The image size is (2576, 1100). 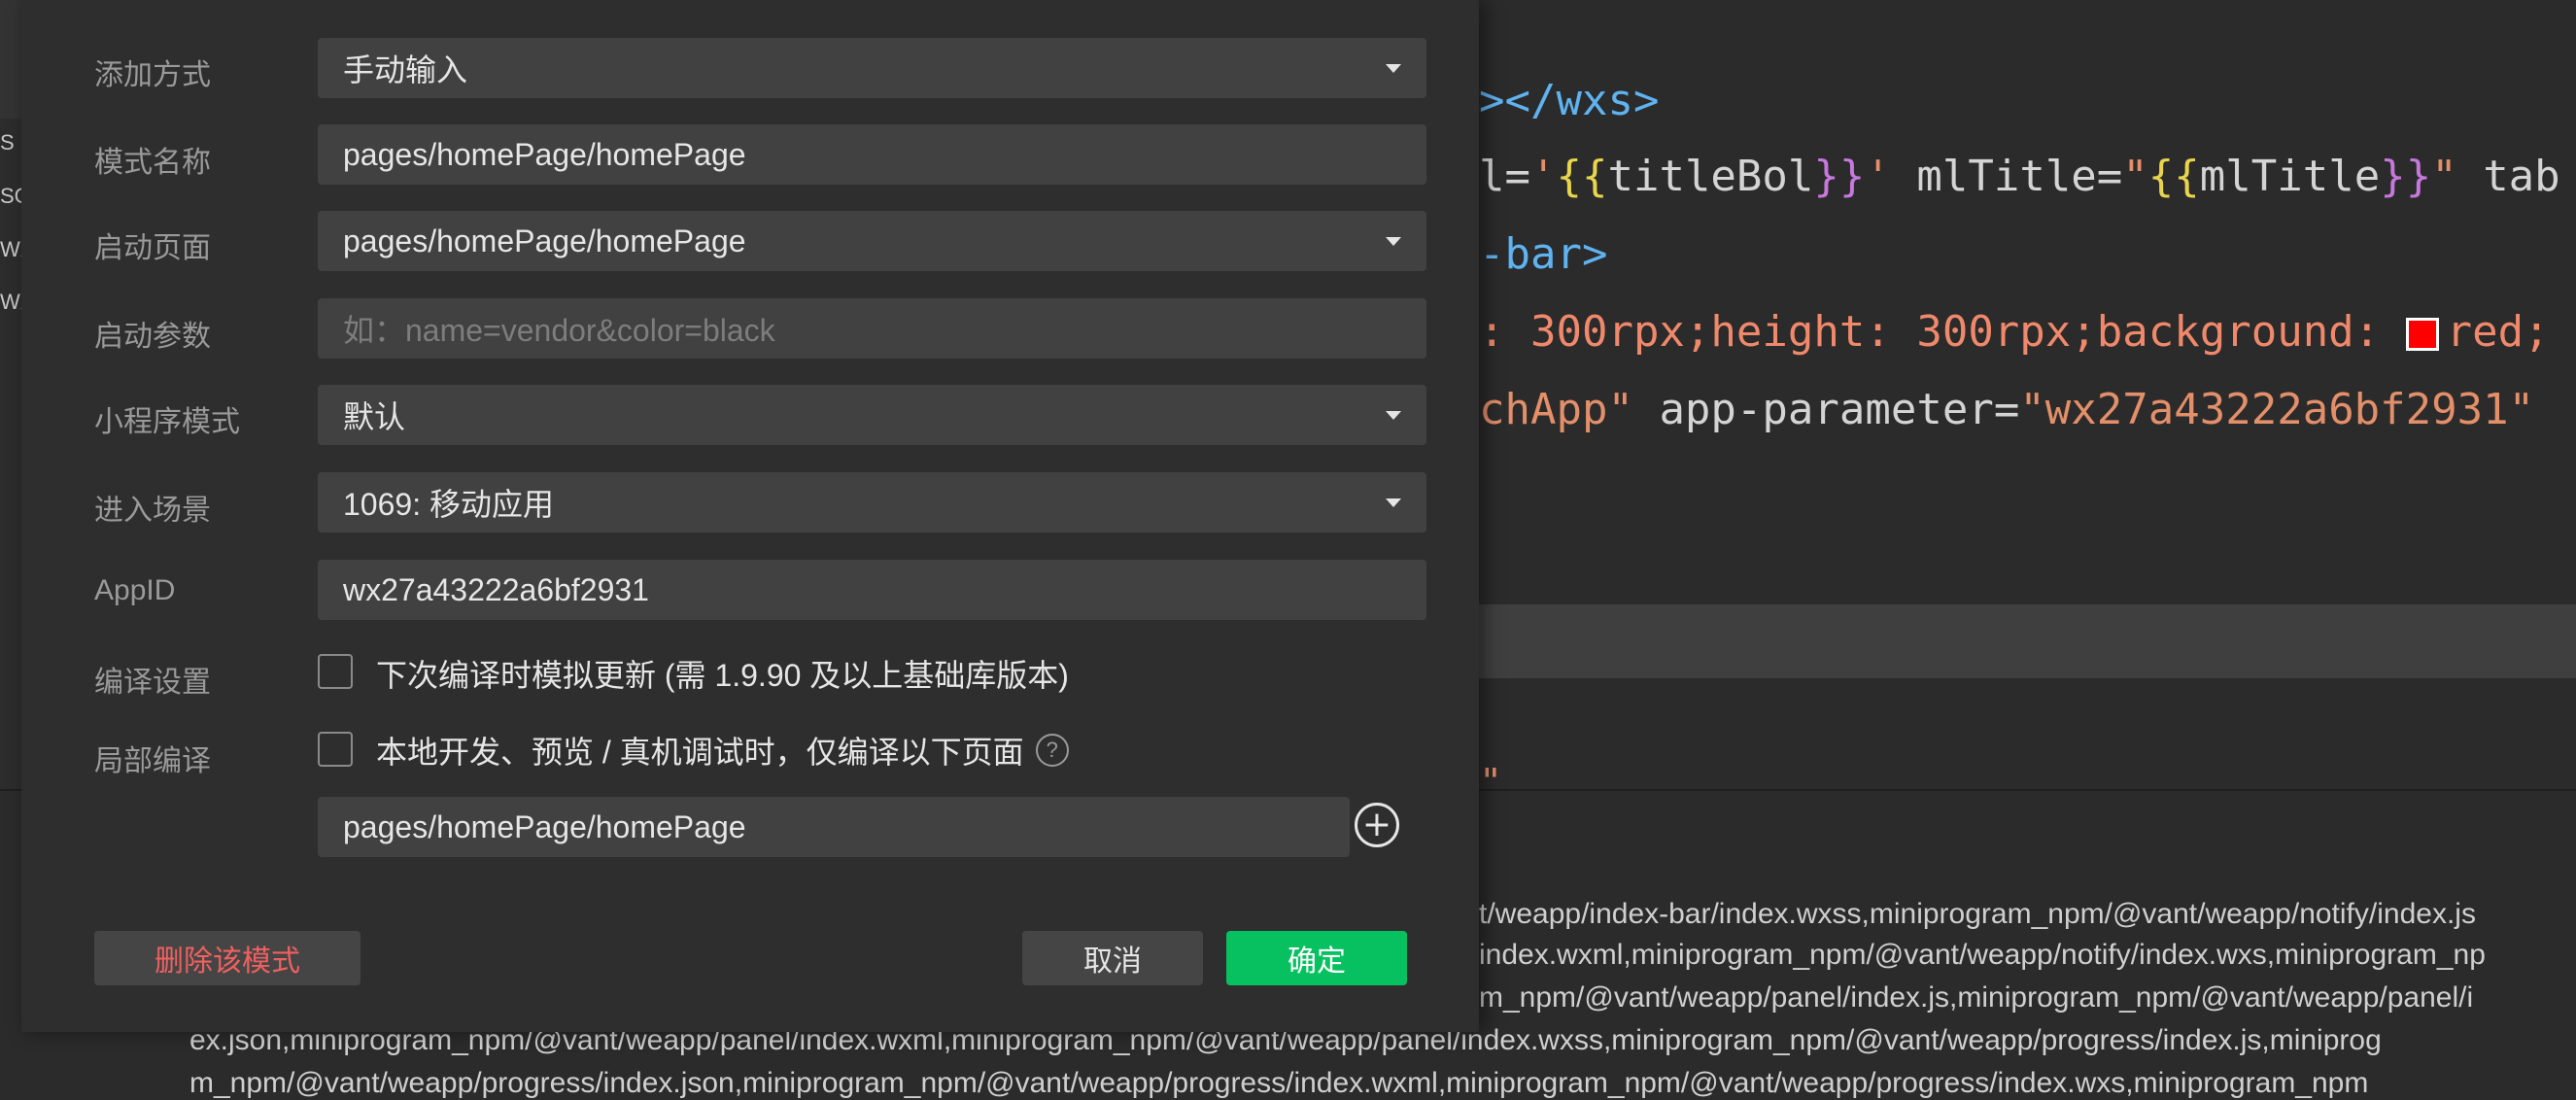 I want to click on scene-label: 进入场景, so click(x=152, y=511).